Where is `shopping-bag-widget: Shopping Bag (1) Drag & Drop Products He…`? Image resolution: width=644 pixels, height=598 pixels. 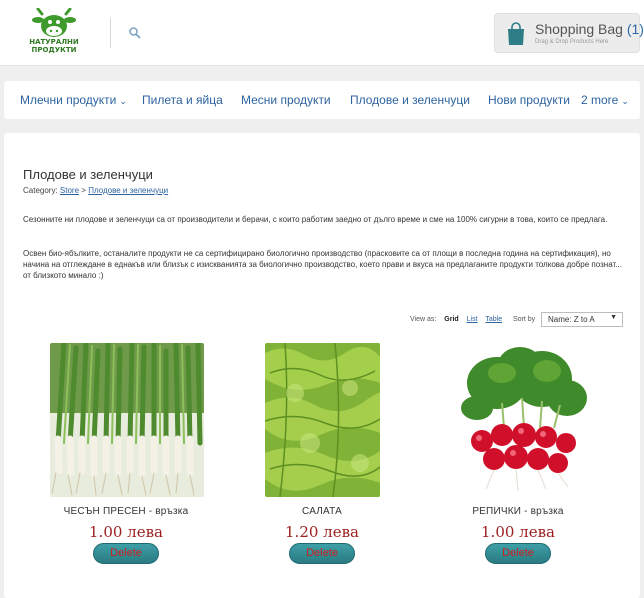
shopping-bag-widget: Shopping Bag (1) Drag & Drop Products He… is located at coordinates (569, 33).